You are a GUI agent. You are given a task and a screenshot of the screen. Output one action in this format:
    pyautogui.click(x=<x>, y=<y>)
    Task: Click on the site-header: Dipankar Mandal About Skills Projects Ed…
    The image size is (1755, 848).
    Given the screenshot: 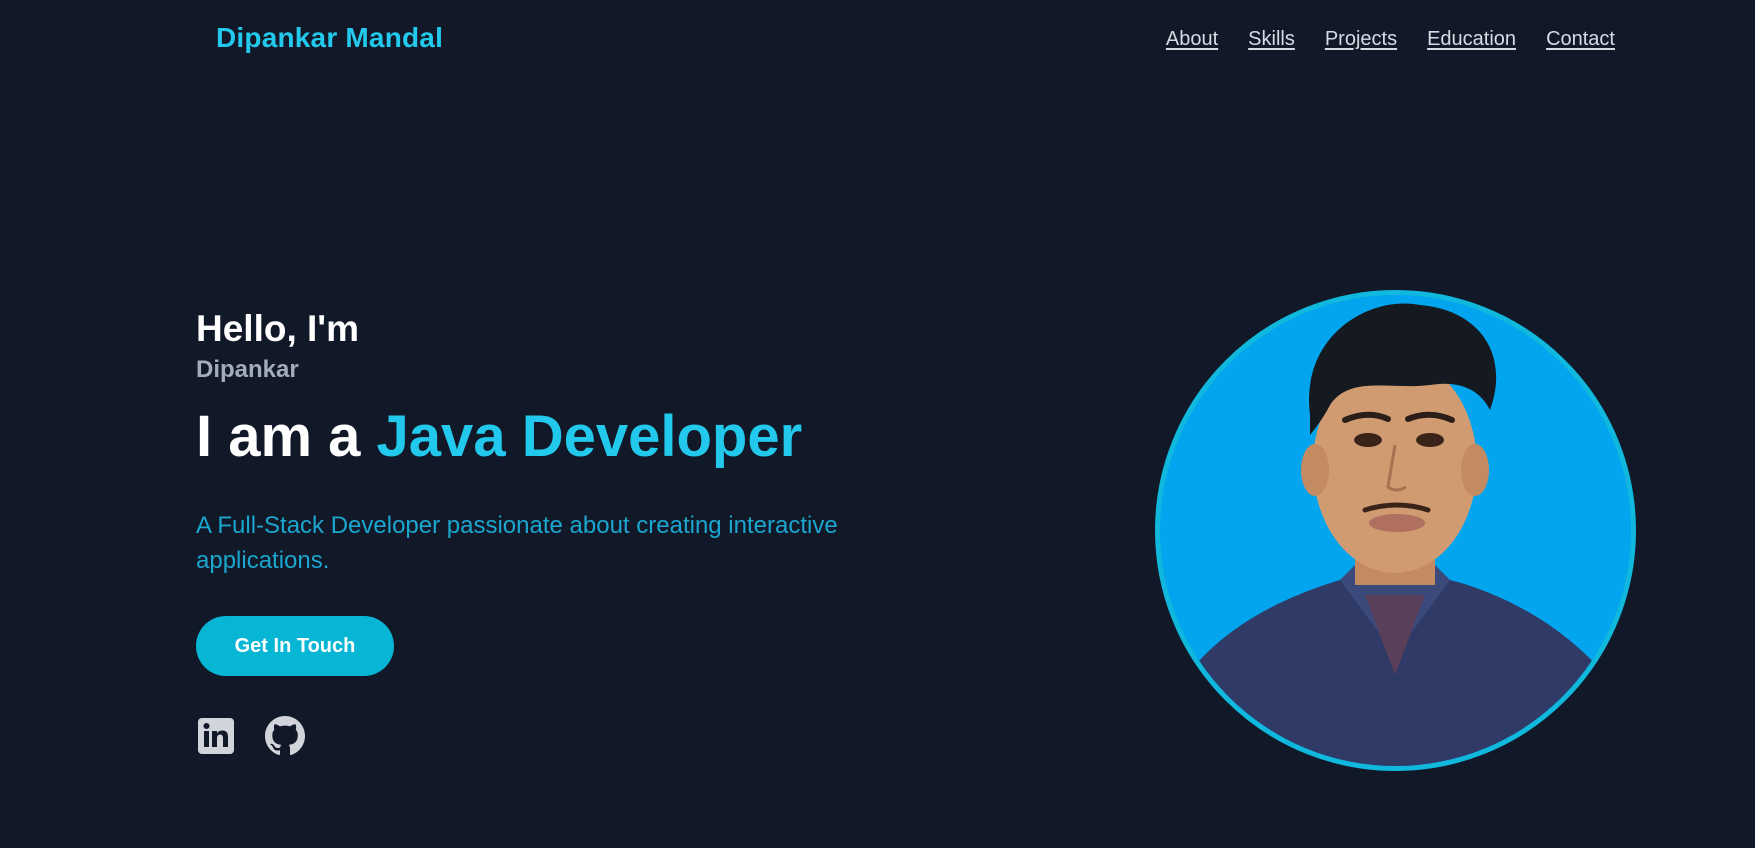 What is the action you would take?
    pyautogui.click(x=877, y=42)
    